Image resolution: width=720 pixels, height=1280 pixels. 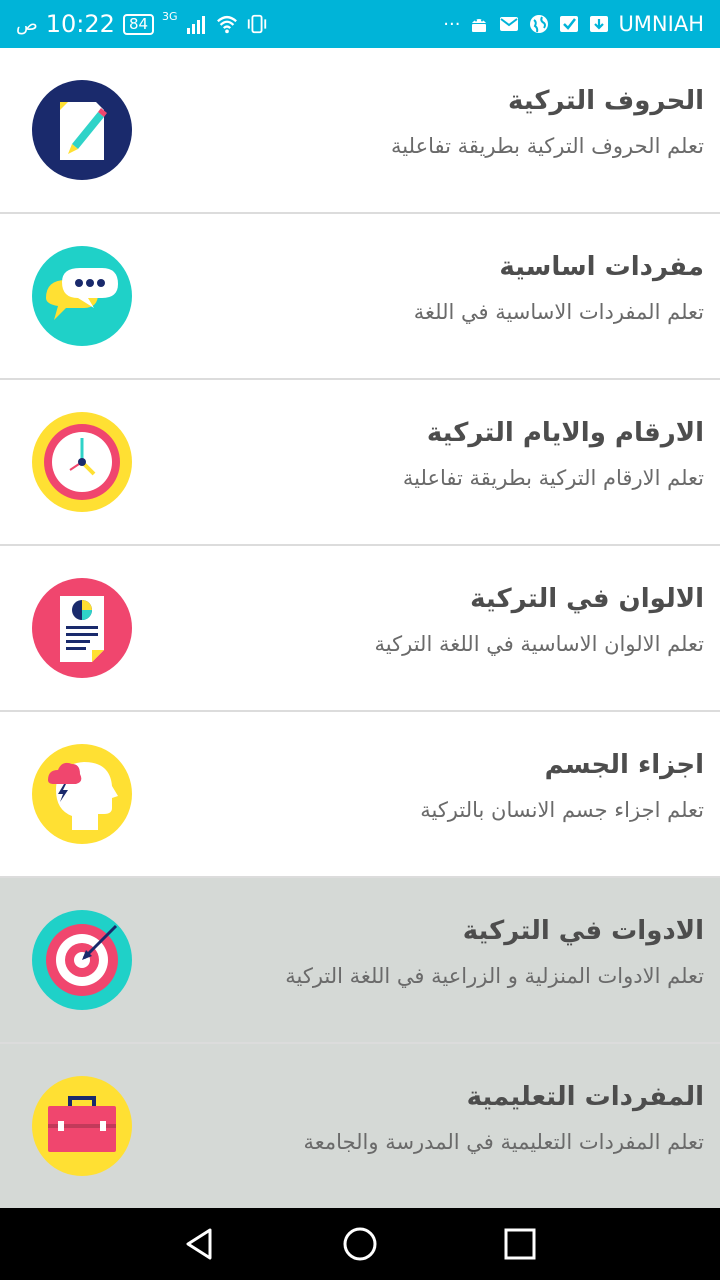 What do you see at coordinates (82, 1126) in the screenshot?
I see `briefcase-icon` at bounding box center [82, 1126].